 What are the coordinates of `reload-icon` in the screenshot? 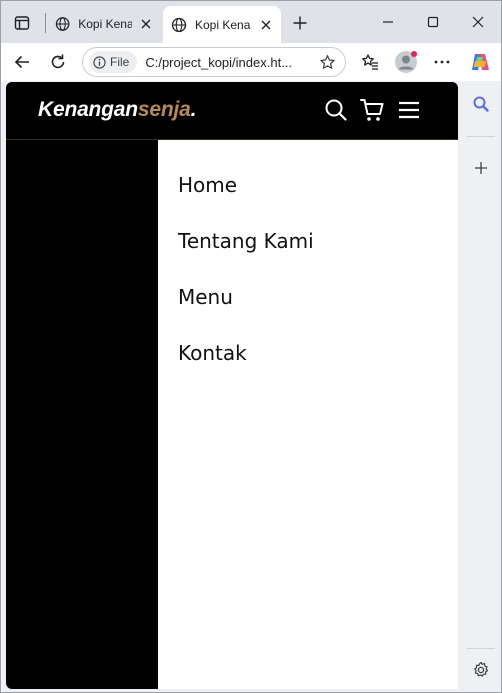 It's located at (58, 61).